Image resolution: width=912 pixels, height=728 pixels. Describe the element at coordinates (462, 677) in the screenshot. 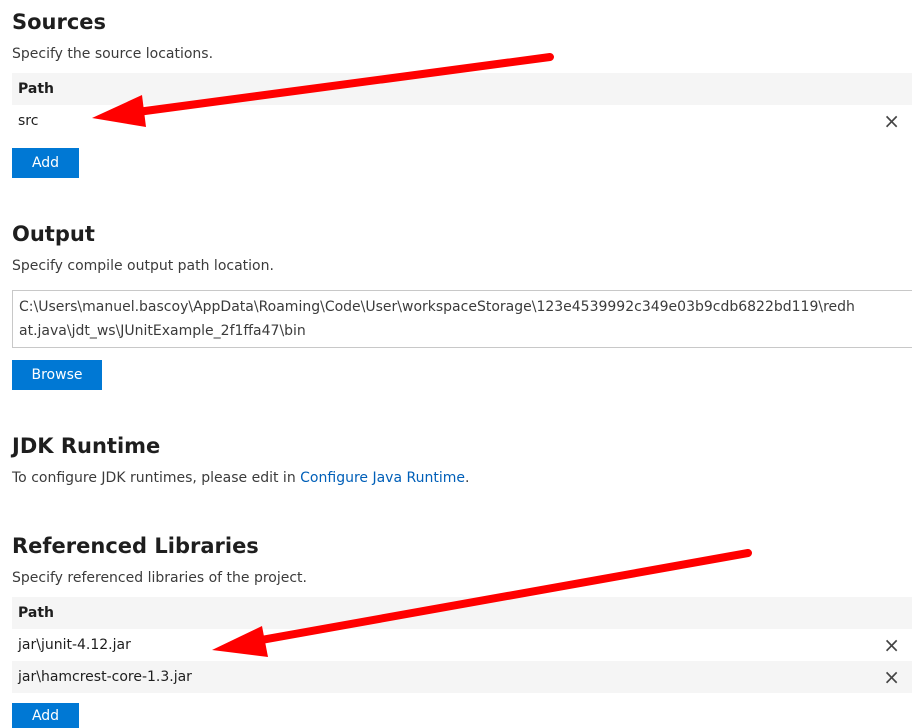

I see `libraries-row-hamcrest: jar\hamcrest-core-1.3.jar ×` at that location.